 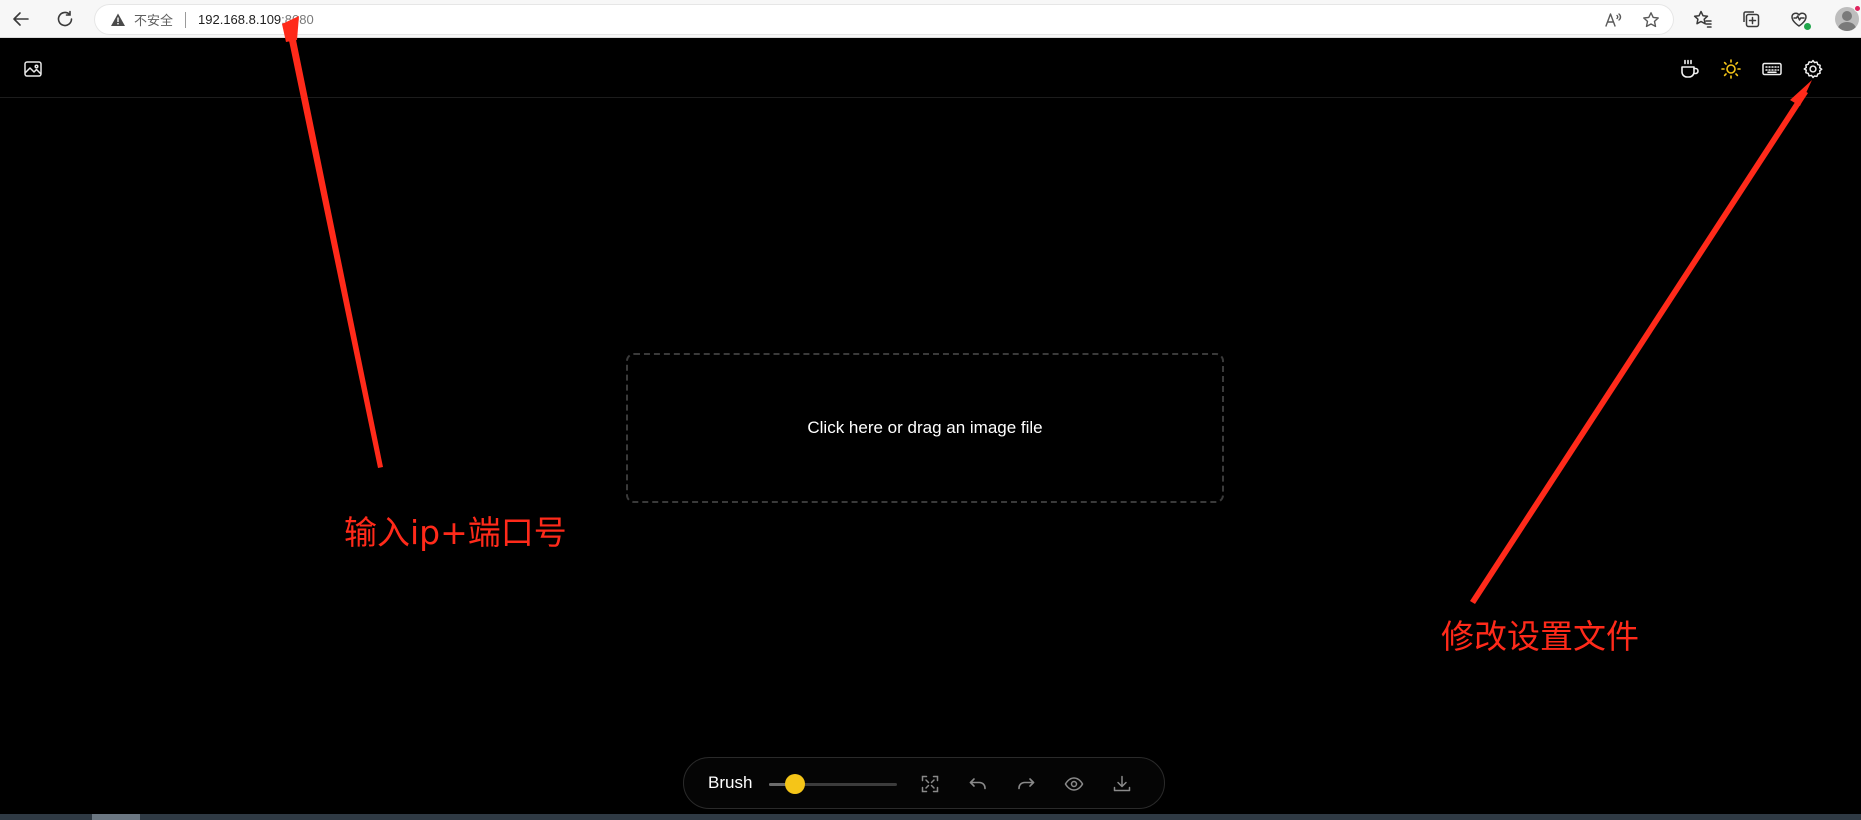 What do you see at coordinates (1074, 784) in the screenshot?
I see `eye-icon` at bounding box center [1074, 784].